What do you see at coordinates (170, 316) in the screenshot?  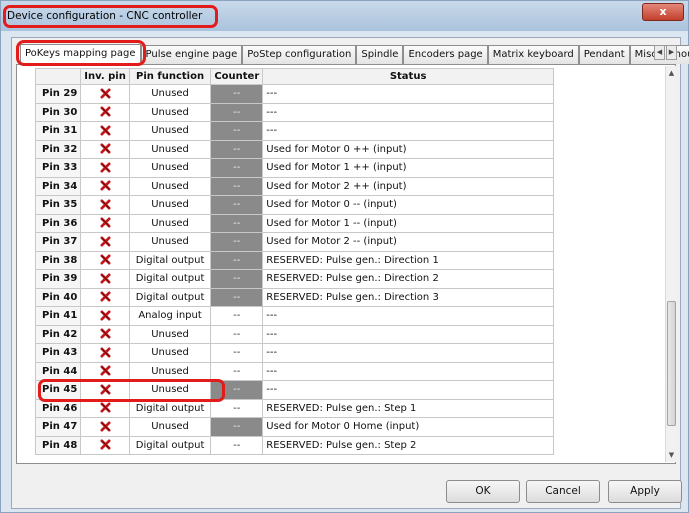 I see `pin-function-cell: Analog input` at bounding box center [170, 316].